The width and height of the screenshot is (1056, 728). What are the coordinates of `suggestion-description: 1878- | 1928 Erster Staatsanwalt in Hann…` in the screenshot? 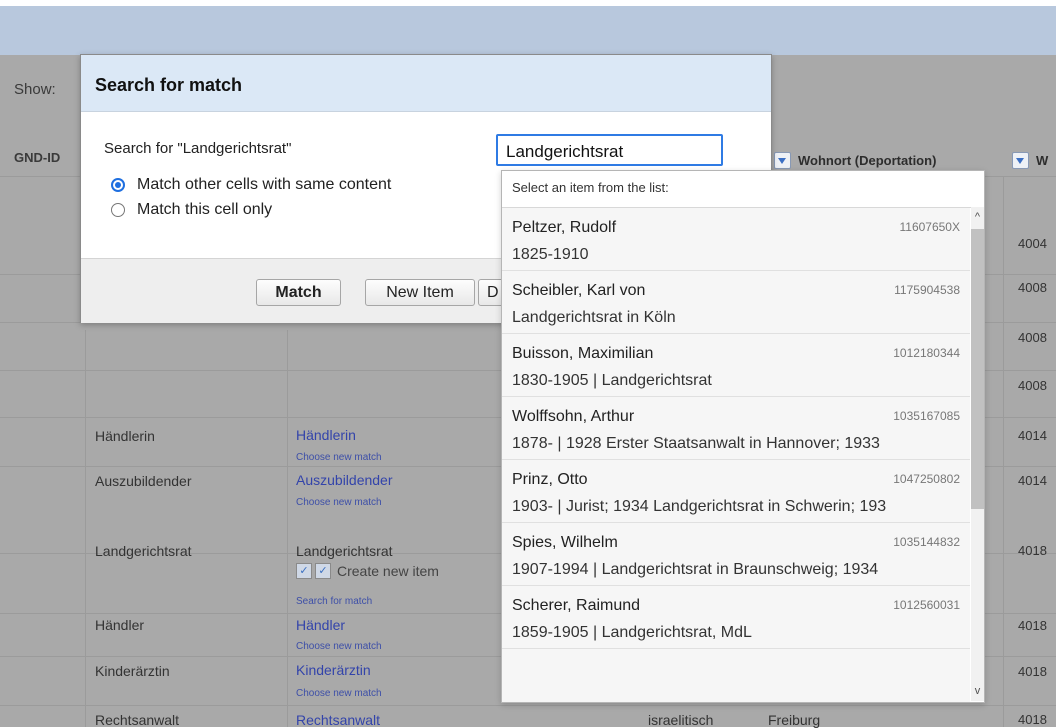 It's located at (696, 443).